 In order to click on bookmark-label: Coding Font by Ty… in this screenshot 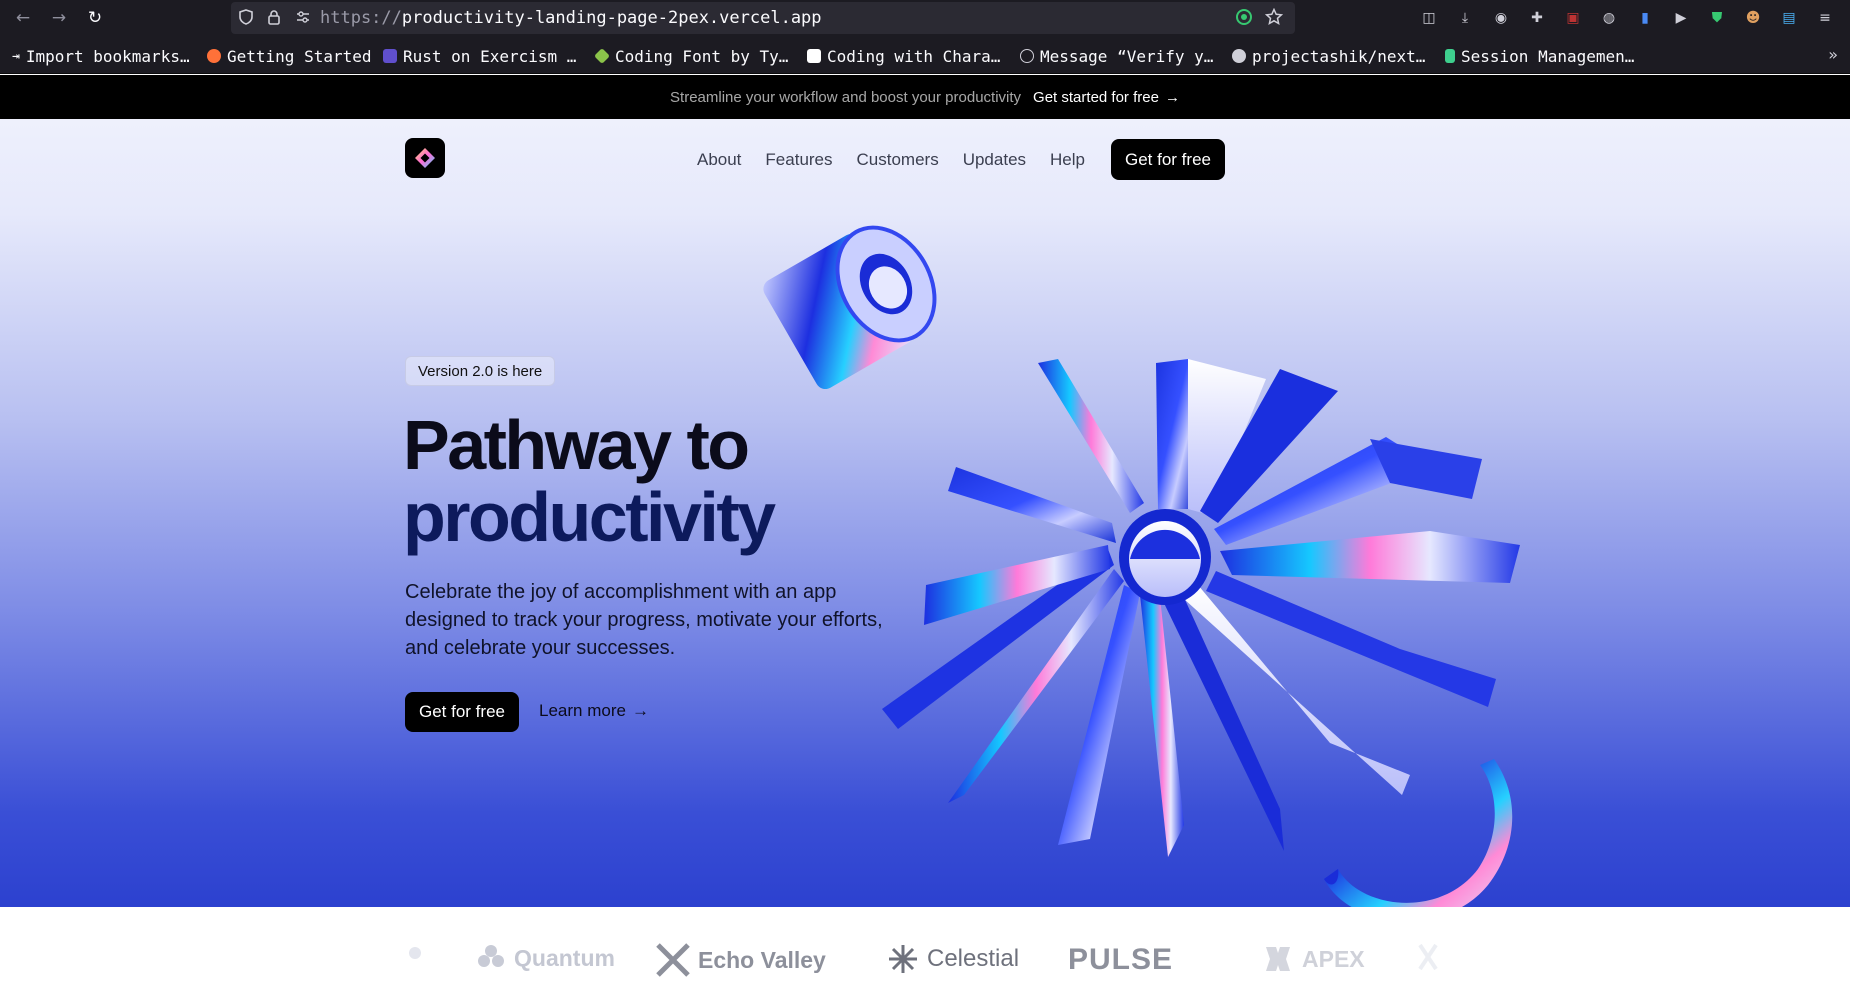, I will do `click(702, 56)`.